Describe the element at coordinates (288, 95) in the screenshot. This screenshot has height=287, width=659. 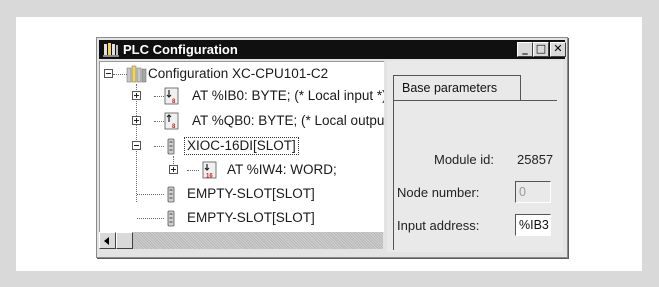
I see `tree-node-label: AT %IB0: BYTE; (* Local input *)` at that location.